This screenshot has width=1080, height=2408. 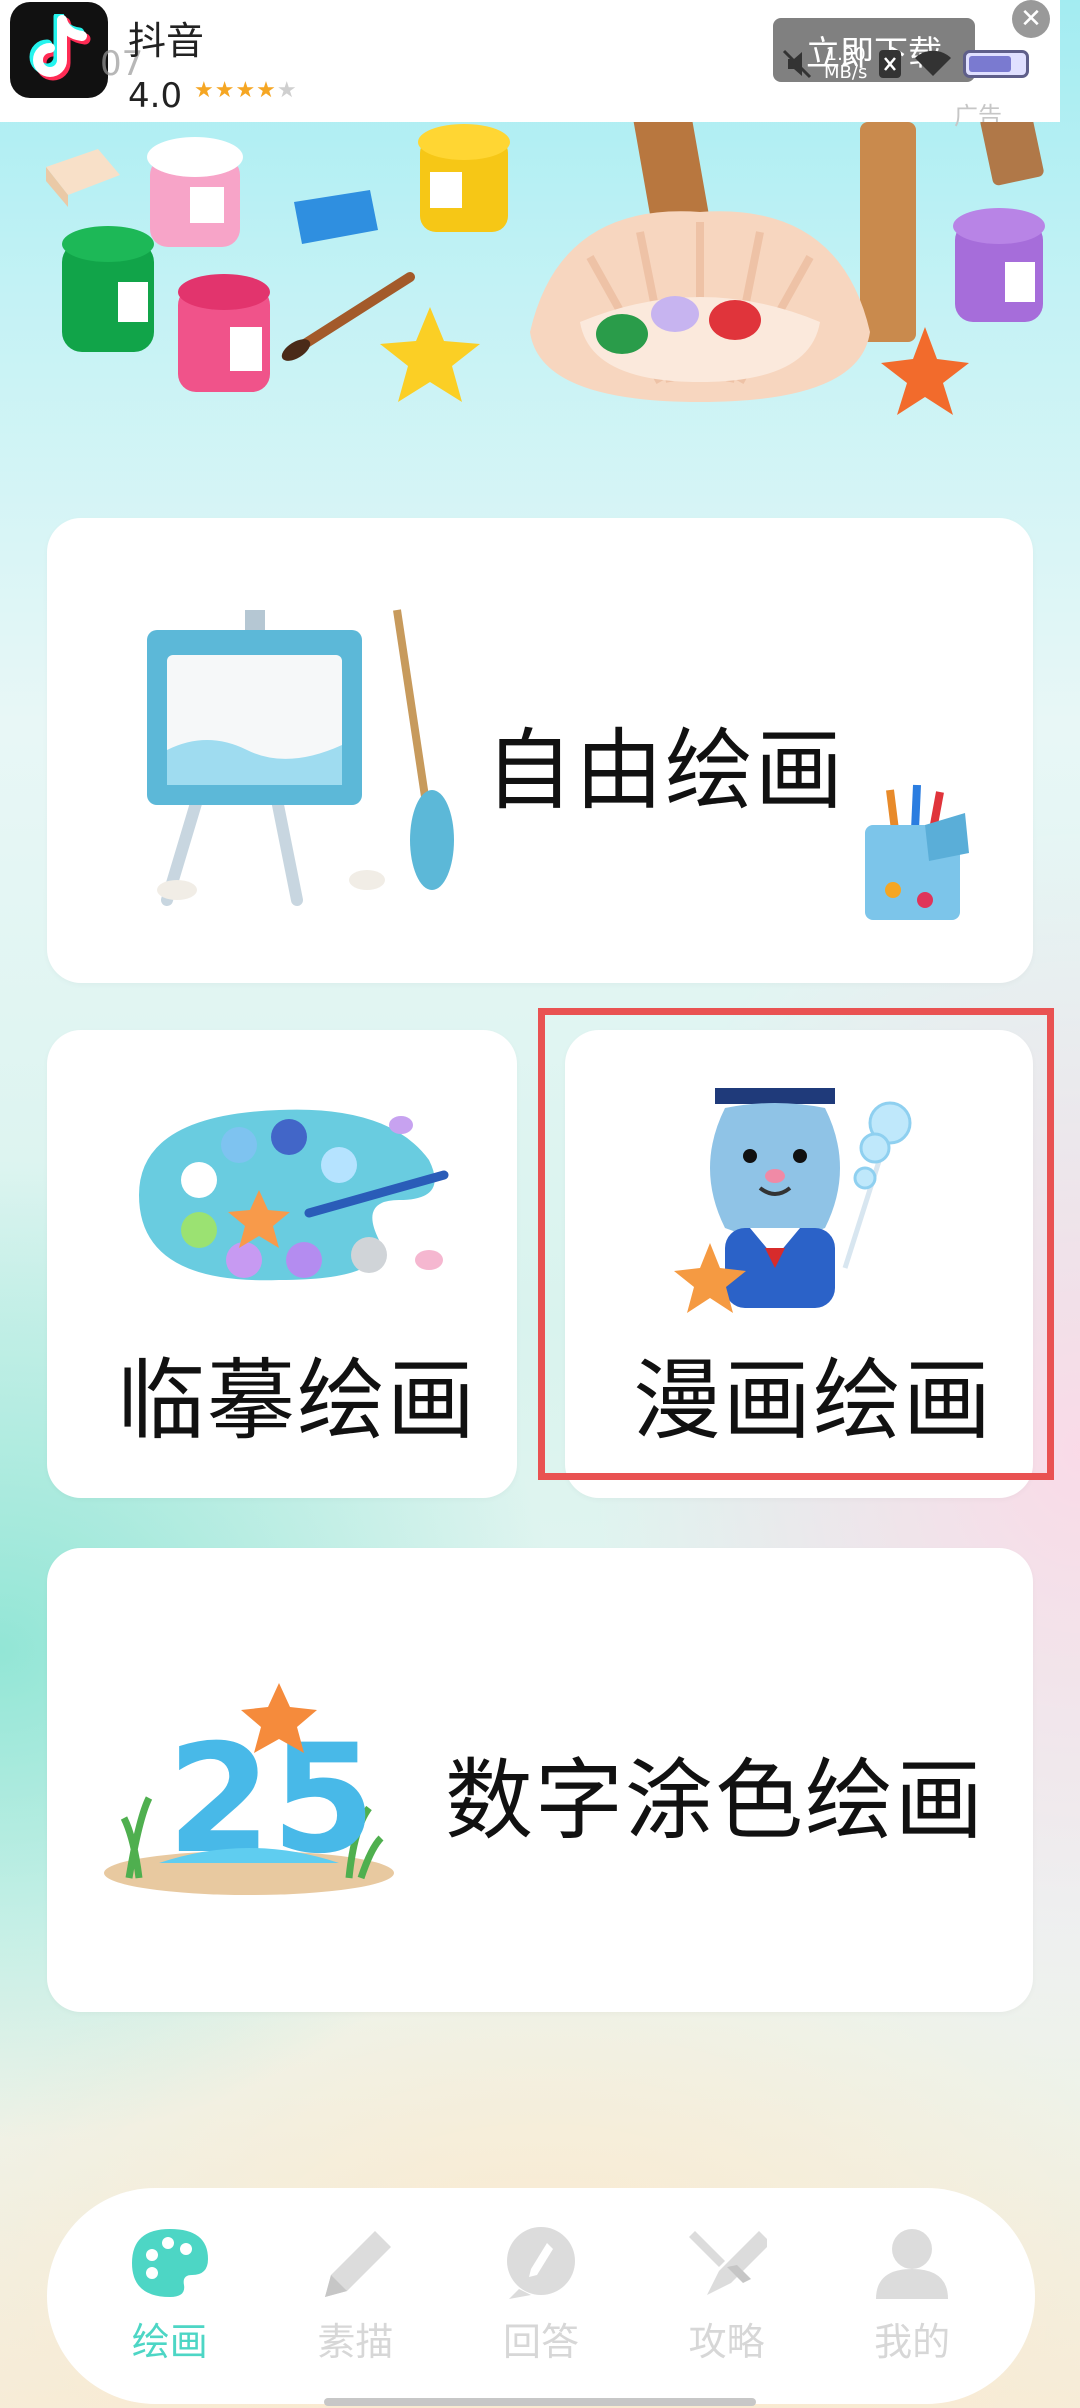 What do you see at coordinates (169, 2341) in the screenshot?
I see `nav-label: 绘画` at bounding box center [169, 2341].